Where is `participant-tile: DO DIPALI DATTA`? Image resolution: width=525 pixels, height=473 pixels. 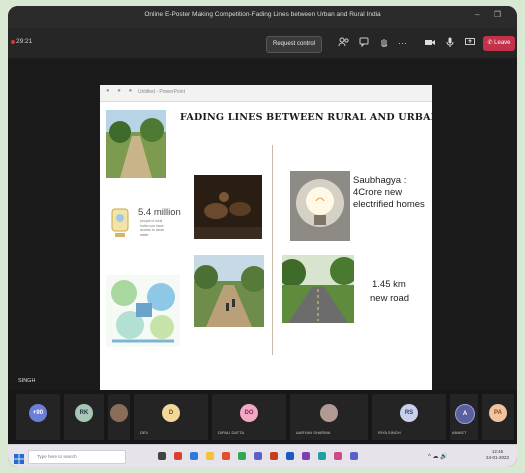 participant-tile: DO DIPALI DATTA is located at coordinates (249, 417).